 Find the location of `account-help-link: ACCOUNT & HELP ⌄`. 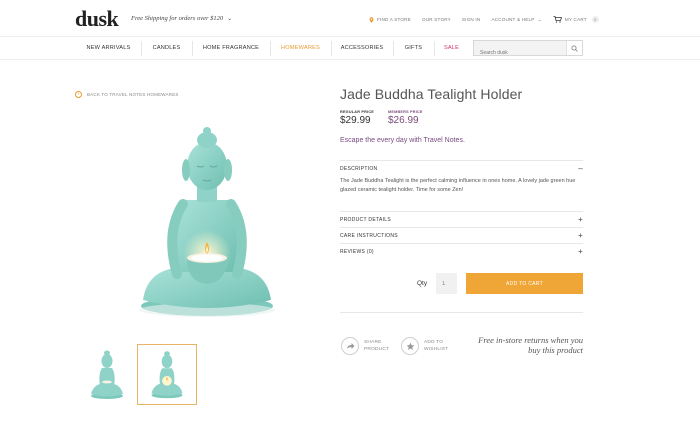

account-help-link: ACCOUNT & HELP ⌄ is located at coordinates (516, 20).